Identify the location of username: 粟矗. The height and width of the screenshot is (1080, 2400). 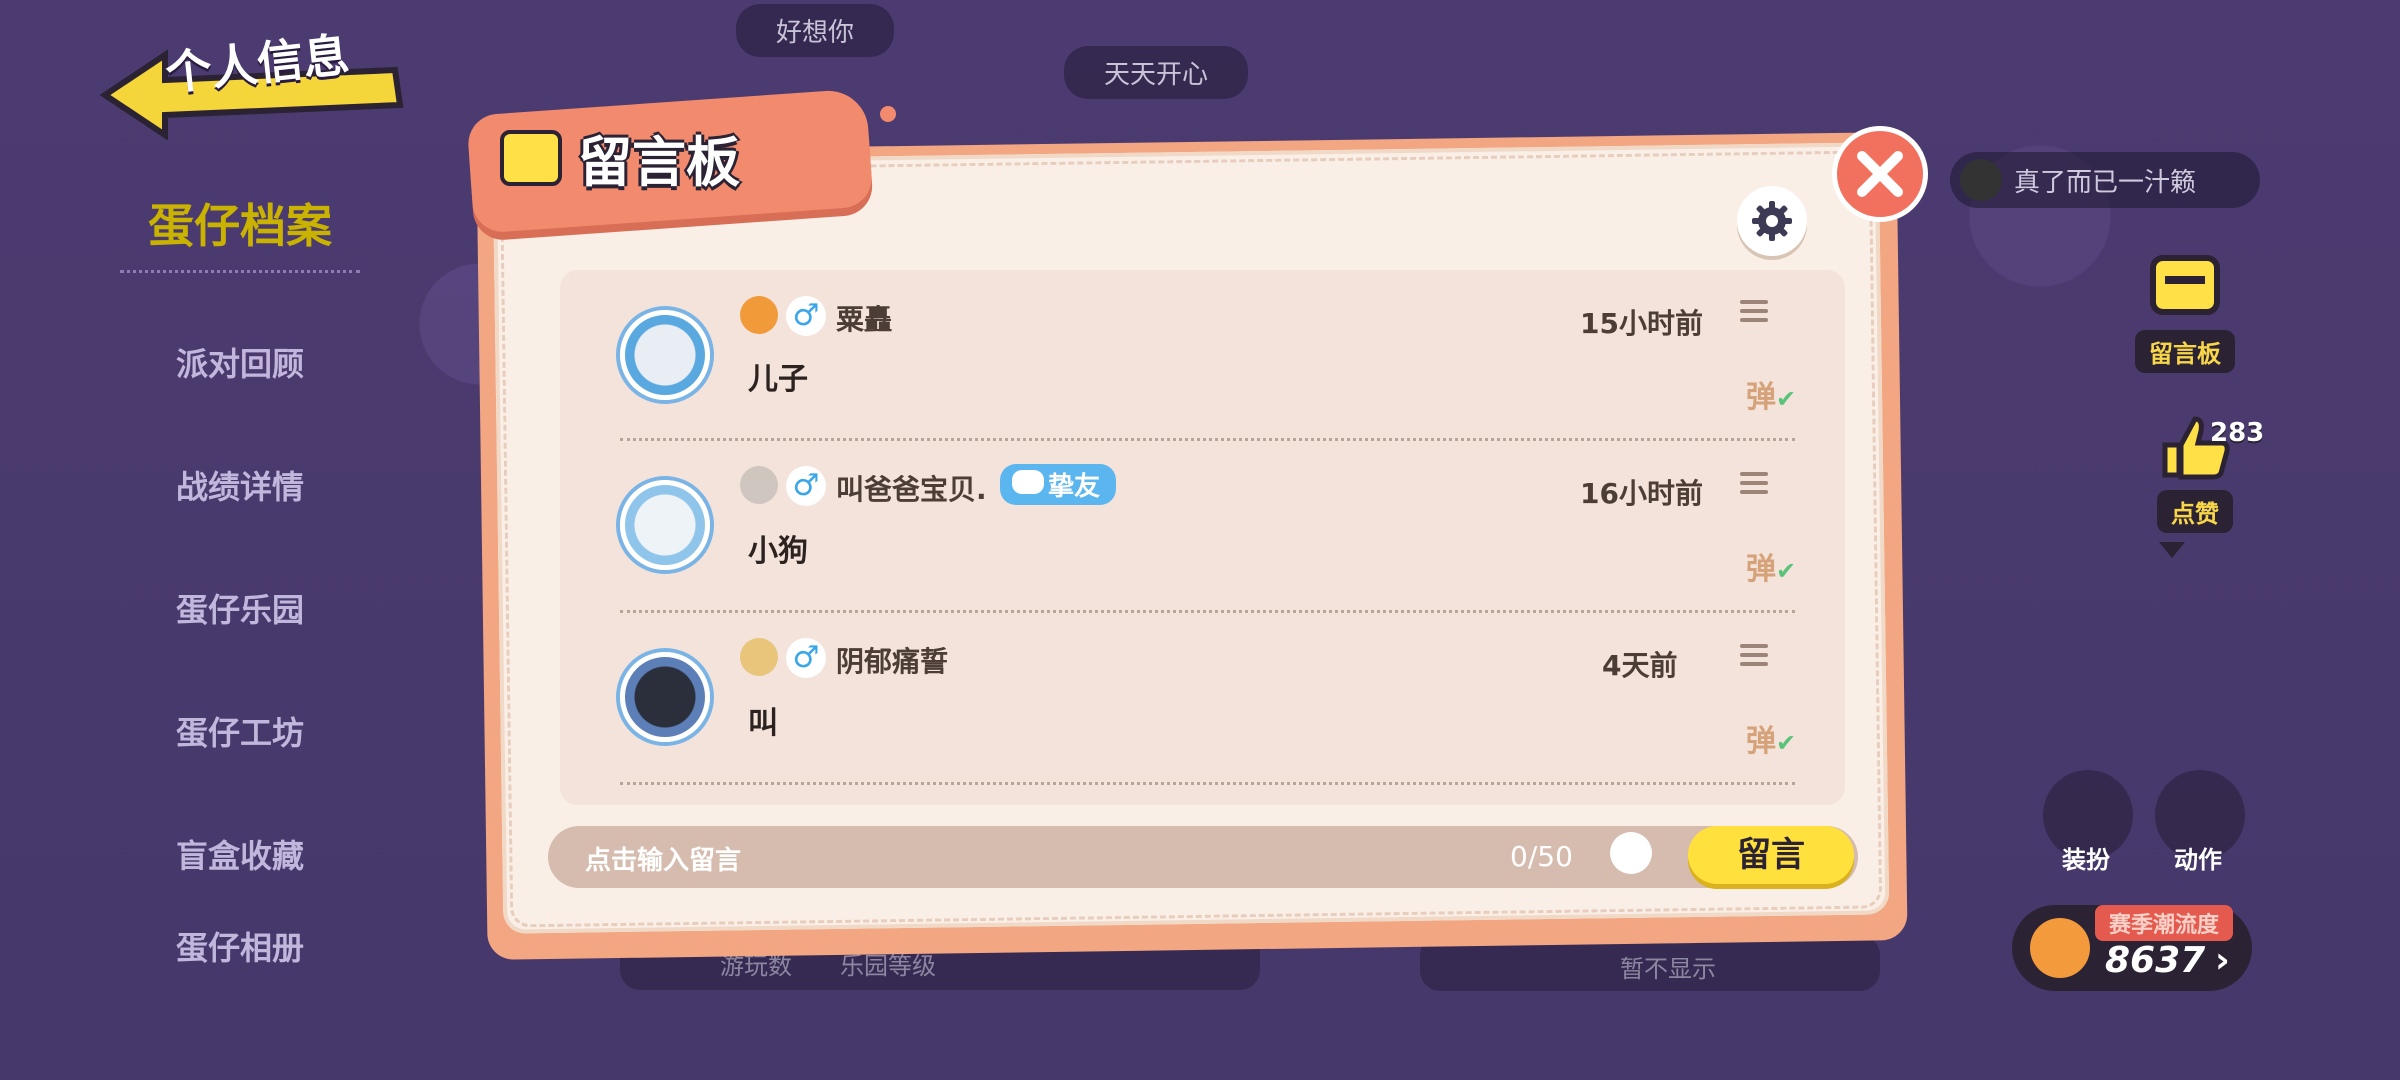
(864, 318).